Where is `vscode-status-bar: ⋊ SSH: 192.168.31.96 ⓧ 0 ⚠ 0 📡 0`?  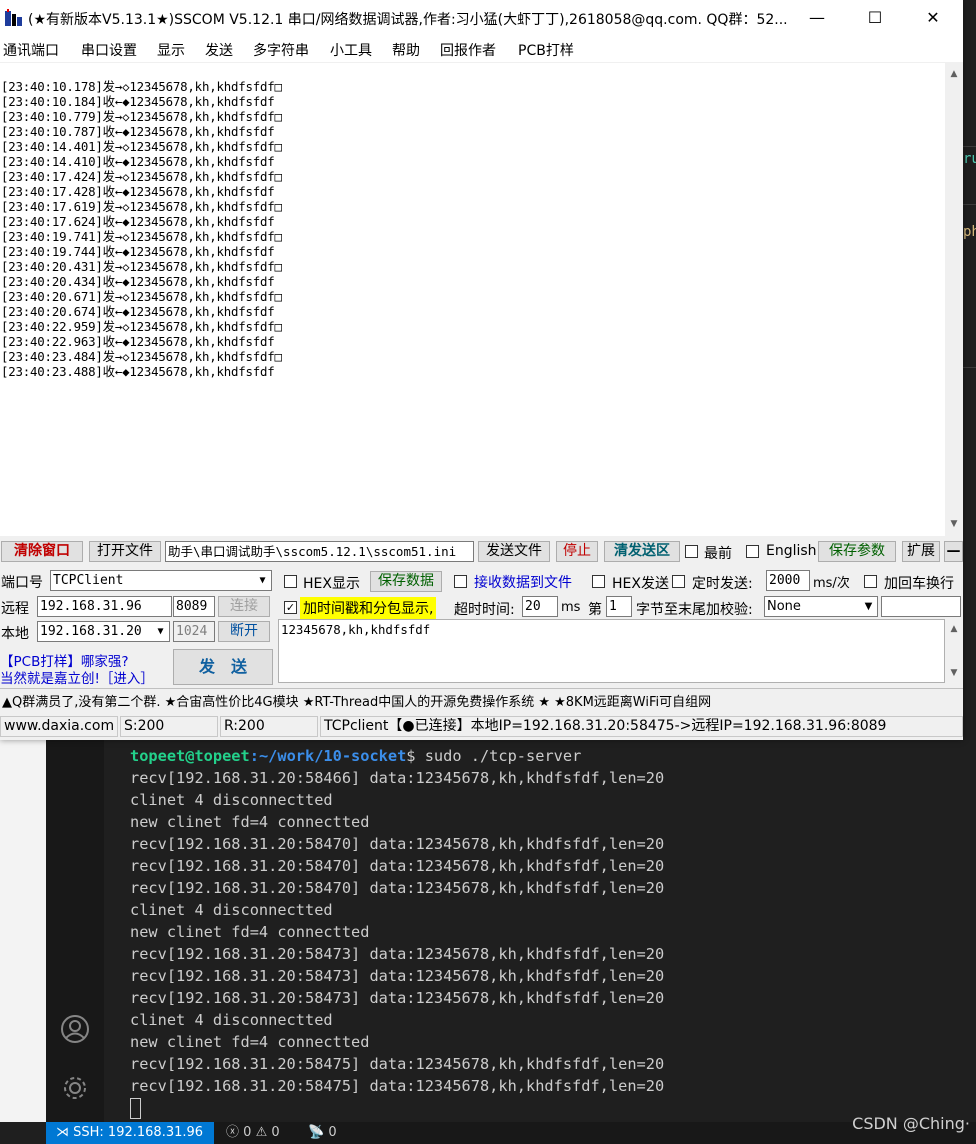
vscode-status-bar: ⋊ SSH: 192.168.31.96 ⓧ 0 ⚠ 0 📡 0 is located at coordinates (511, 1133).